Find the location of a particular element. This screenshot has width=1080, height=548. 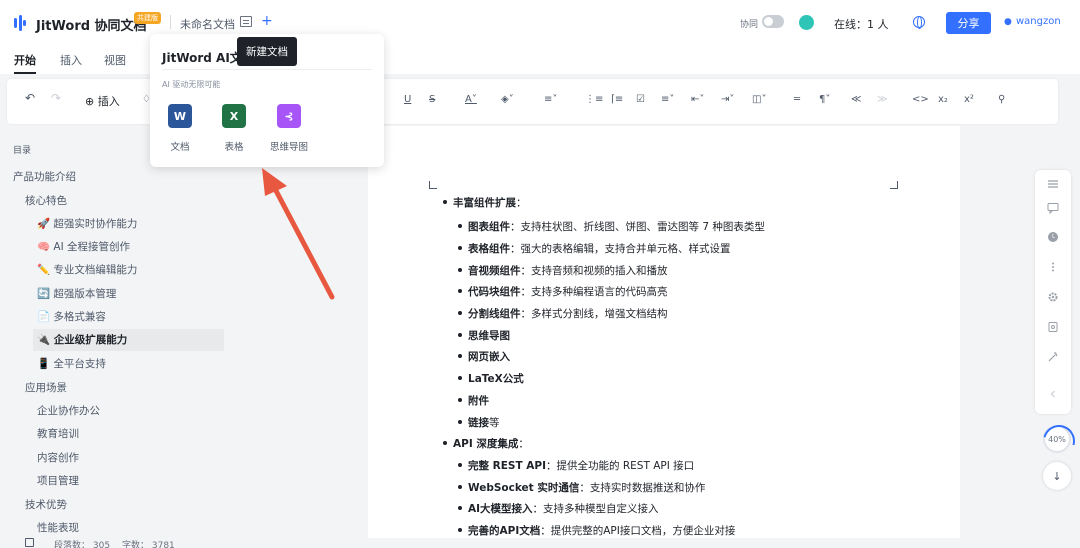

word-count: 字数： 3781 is located at coordinates (148, 544).